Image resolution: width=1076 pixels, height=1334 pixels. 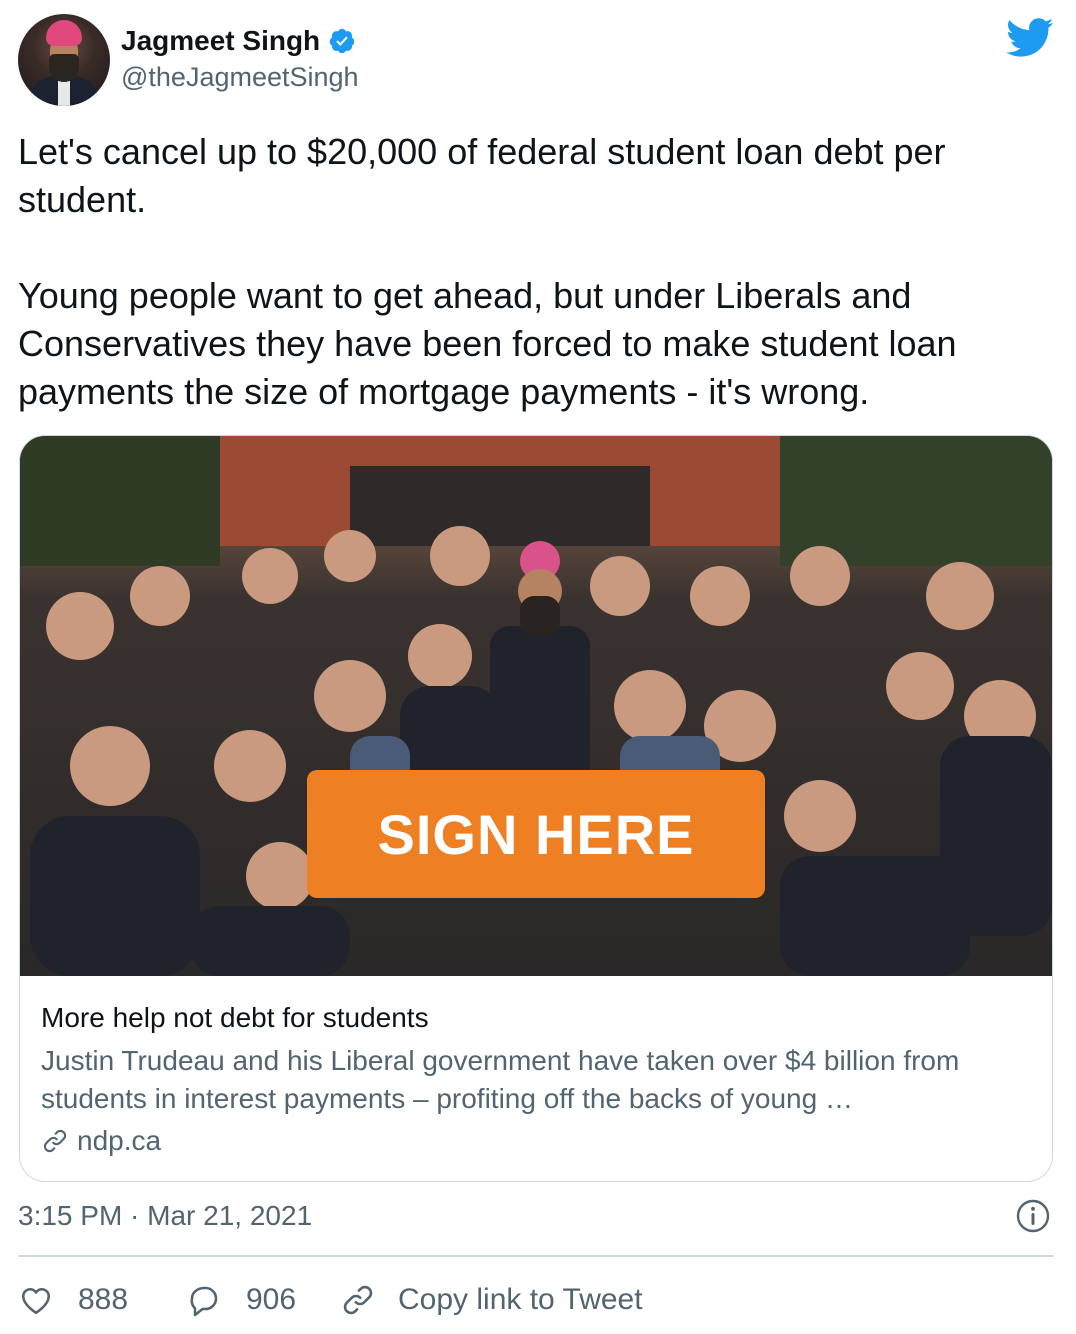 I want to click on like-button: 888, so click(x=102, y=1300).